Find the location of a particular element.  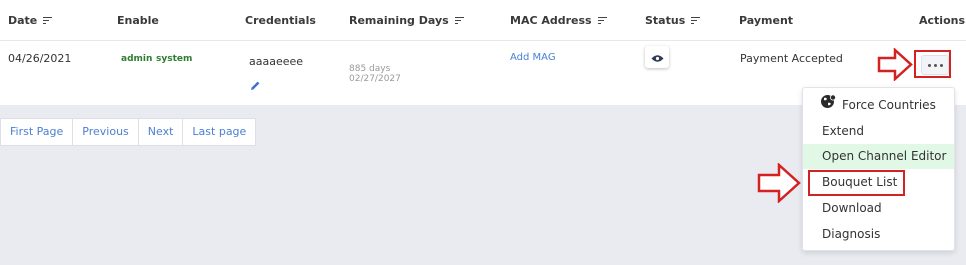

column-header-remaining-days: Remaining Days is located at coordinates (406, 20).